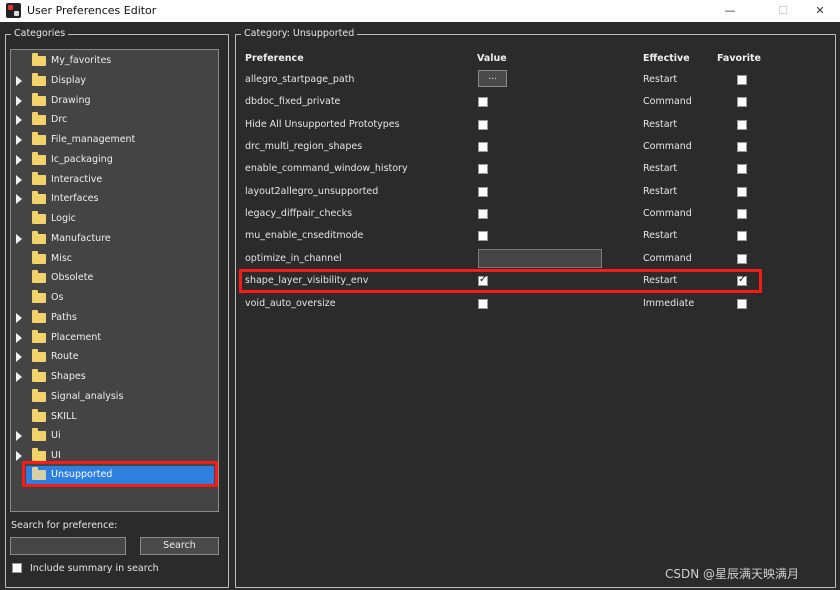 This screenshot has height=590, width=840. I want to click on preference-row: enable_command_window_history Restart, so click(500, 169).